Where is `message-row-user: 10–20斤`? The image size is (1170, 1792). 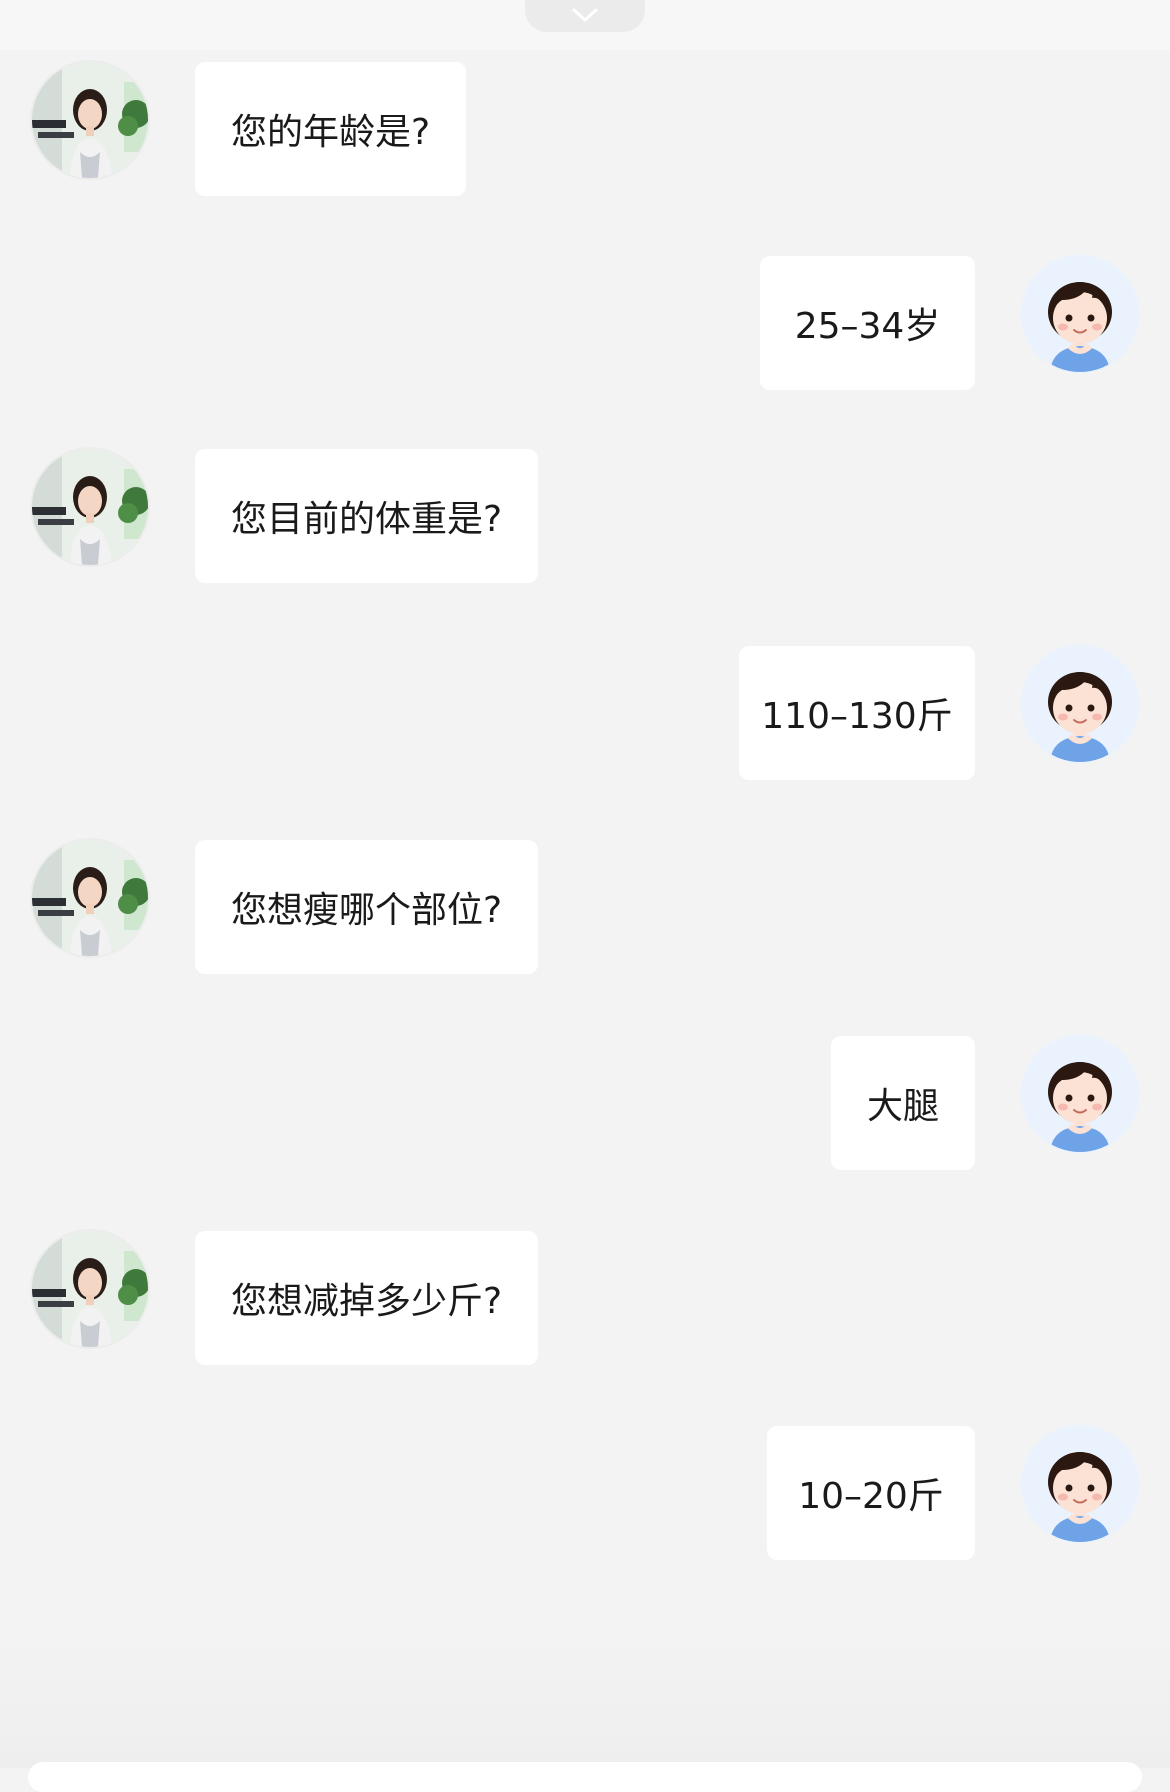 message-row-user: 10–20斤 is located at coordinates (585, 1494).